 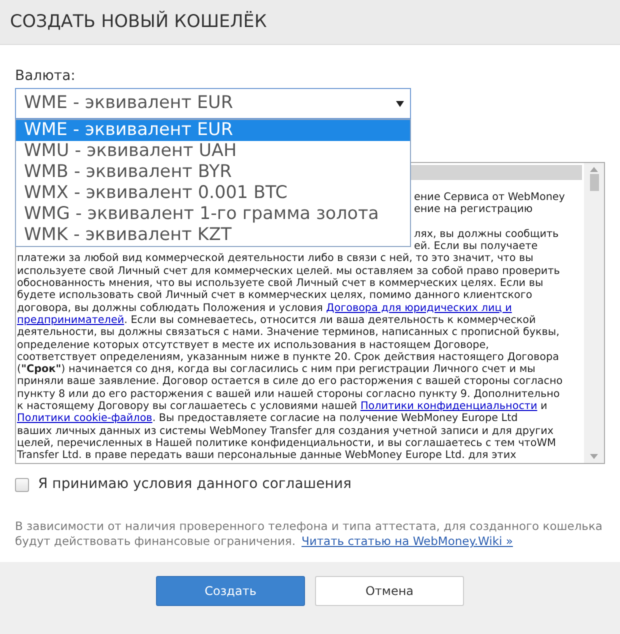 I want to click on agreement-link: Политики cookie-файлов, so click(x=84, y=418).